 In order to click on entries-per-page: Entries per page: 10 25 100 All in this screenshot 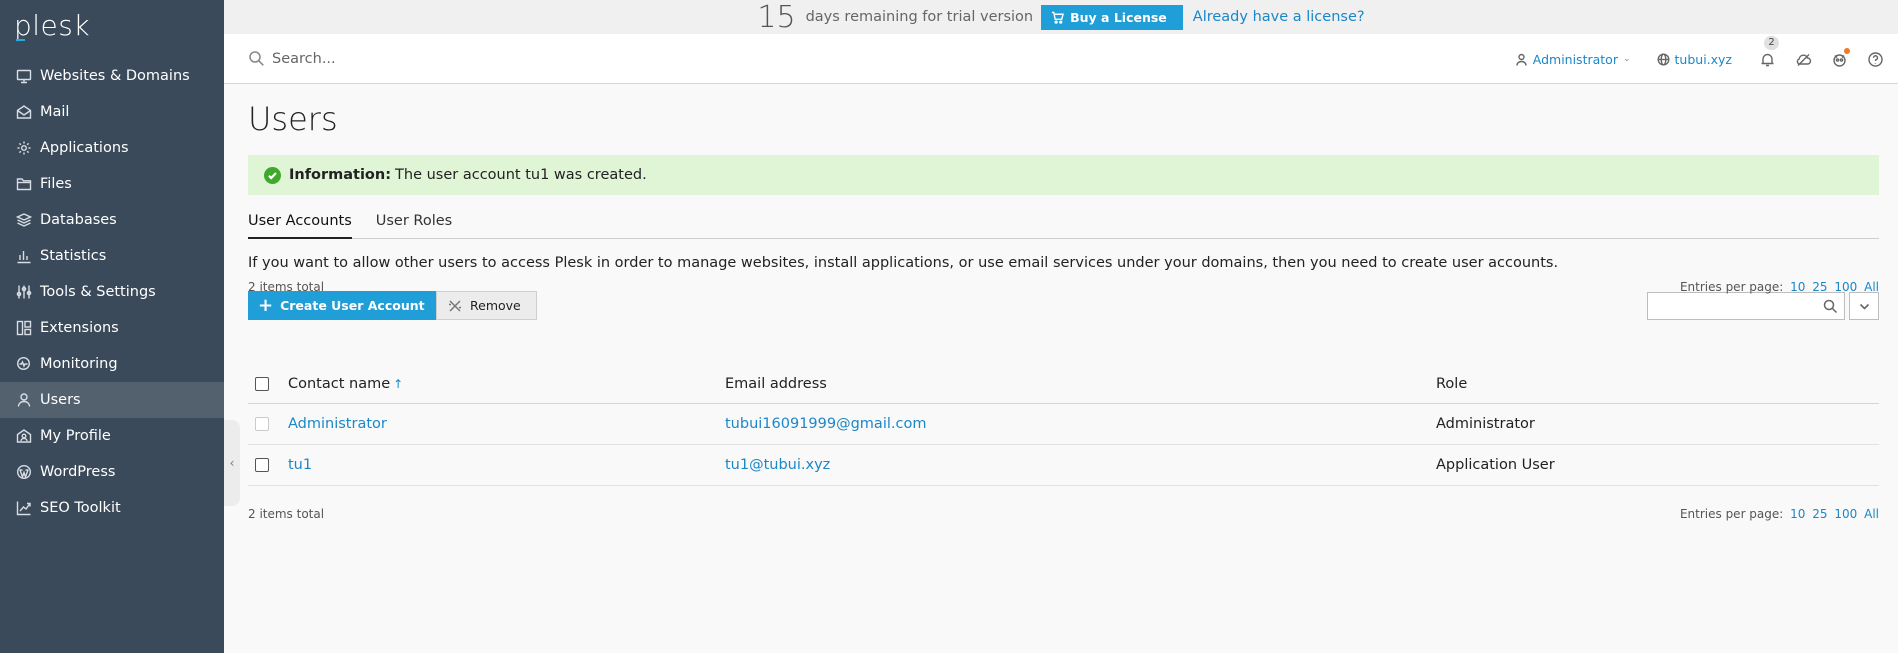, I will do `click(1779, 287)`.